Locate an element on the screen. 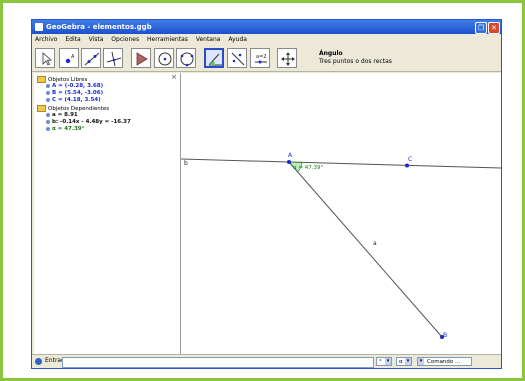  title-bar: GeoGebra - elementos.ggb ❐ ✕ is located at coordinates (266, 27).